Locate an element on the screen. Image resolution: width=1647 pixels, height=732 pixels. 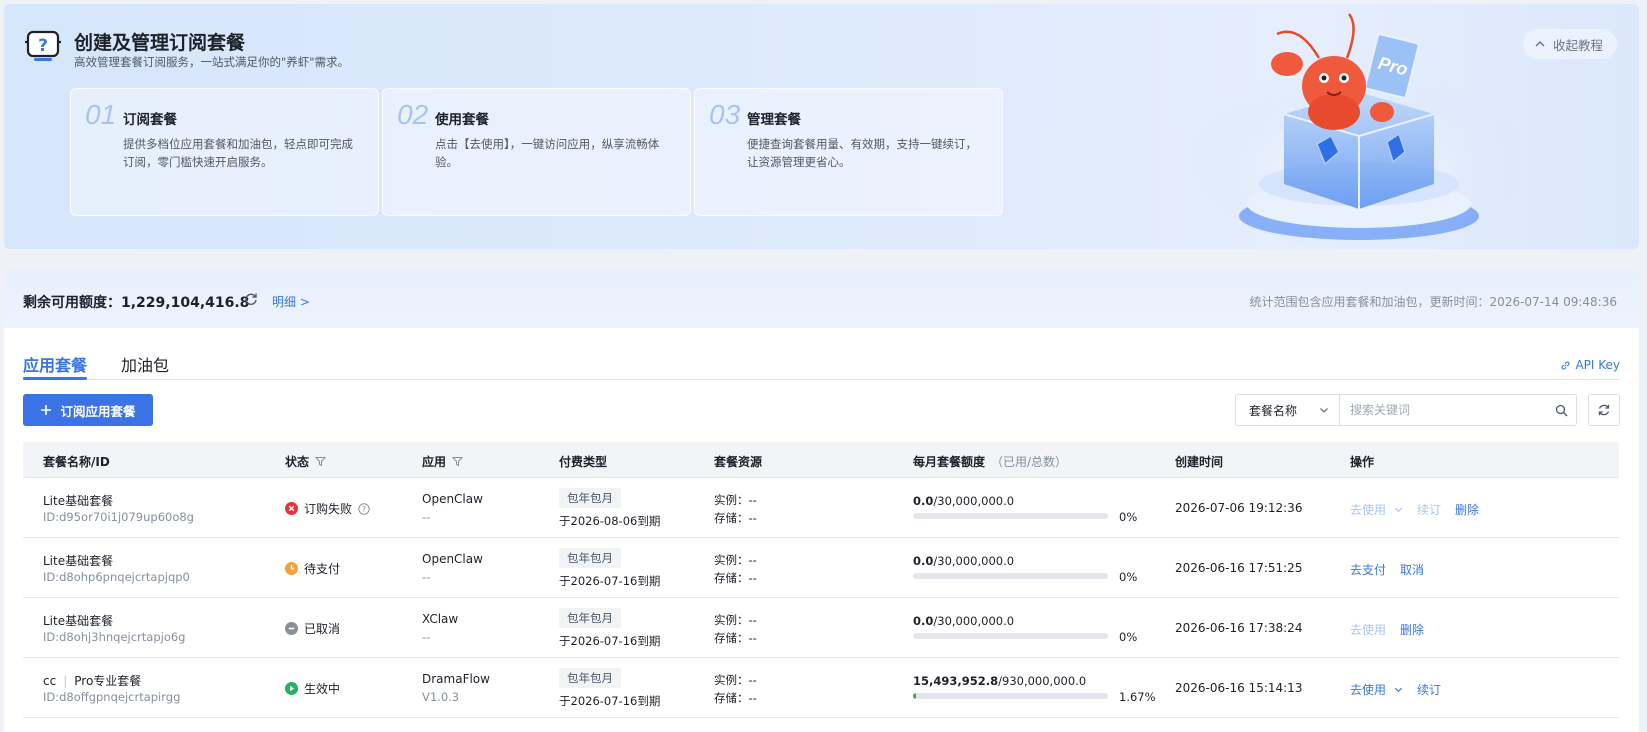
app-name: XClaw is located at coordinates (440, 619).